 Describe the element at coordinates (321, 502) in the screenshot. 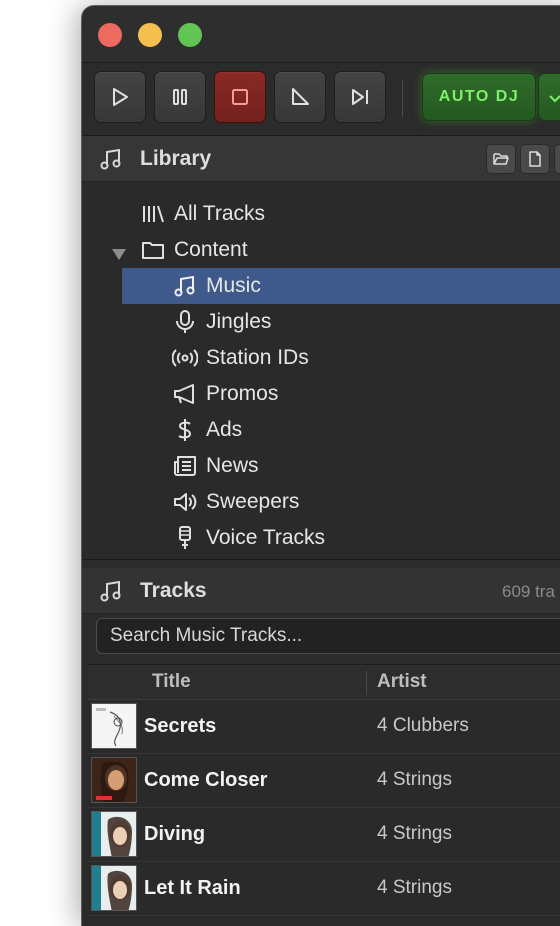

I see `tree-item-sweepers: Sweepers` at that location.